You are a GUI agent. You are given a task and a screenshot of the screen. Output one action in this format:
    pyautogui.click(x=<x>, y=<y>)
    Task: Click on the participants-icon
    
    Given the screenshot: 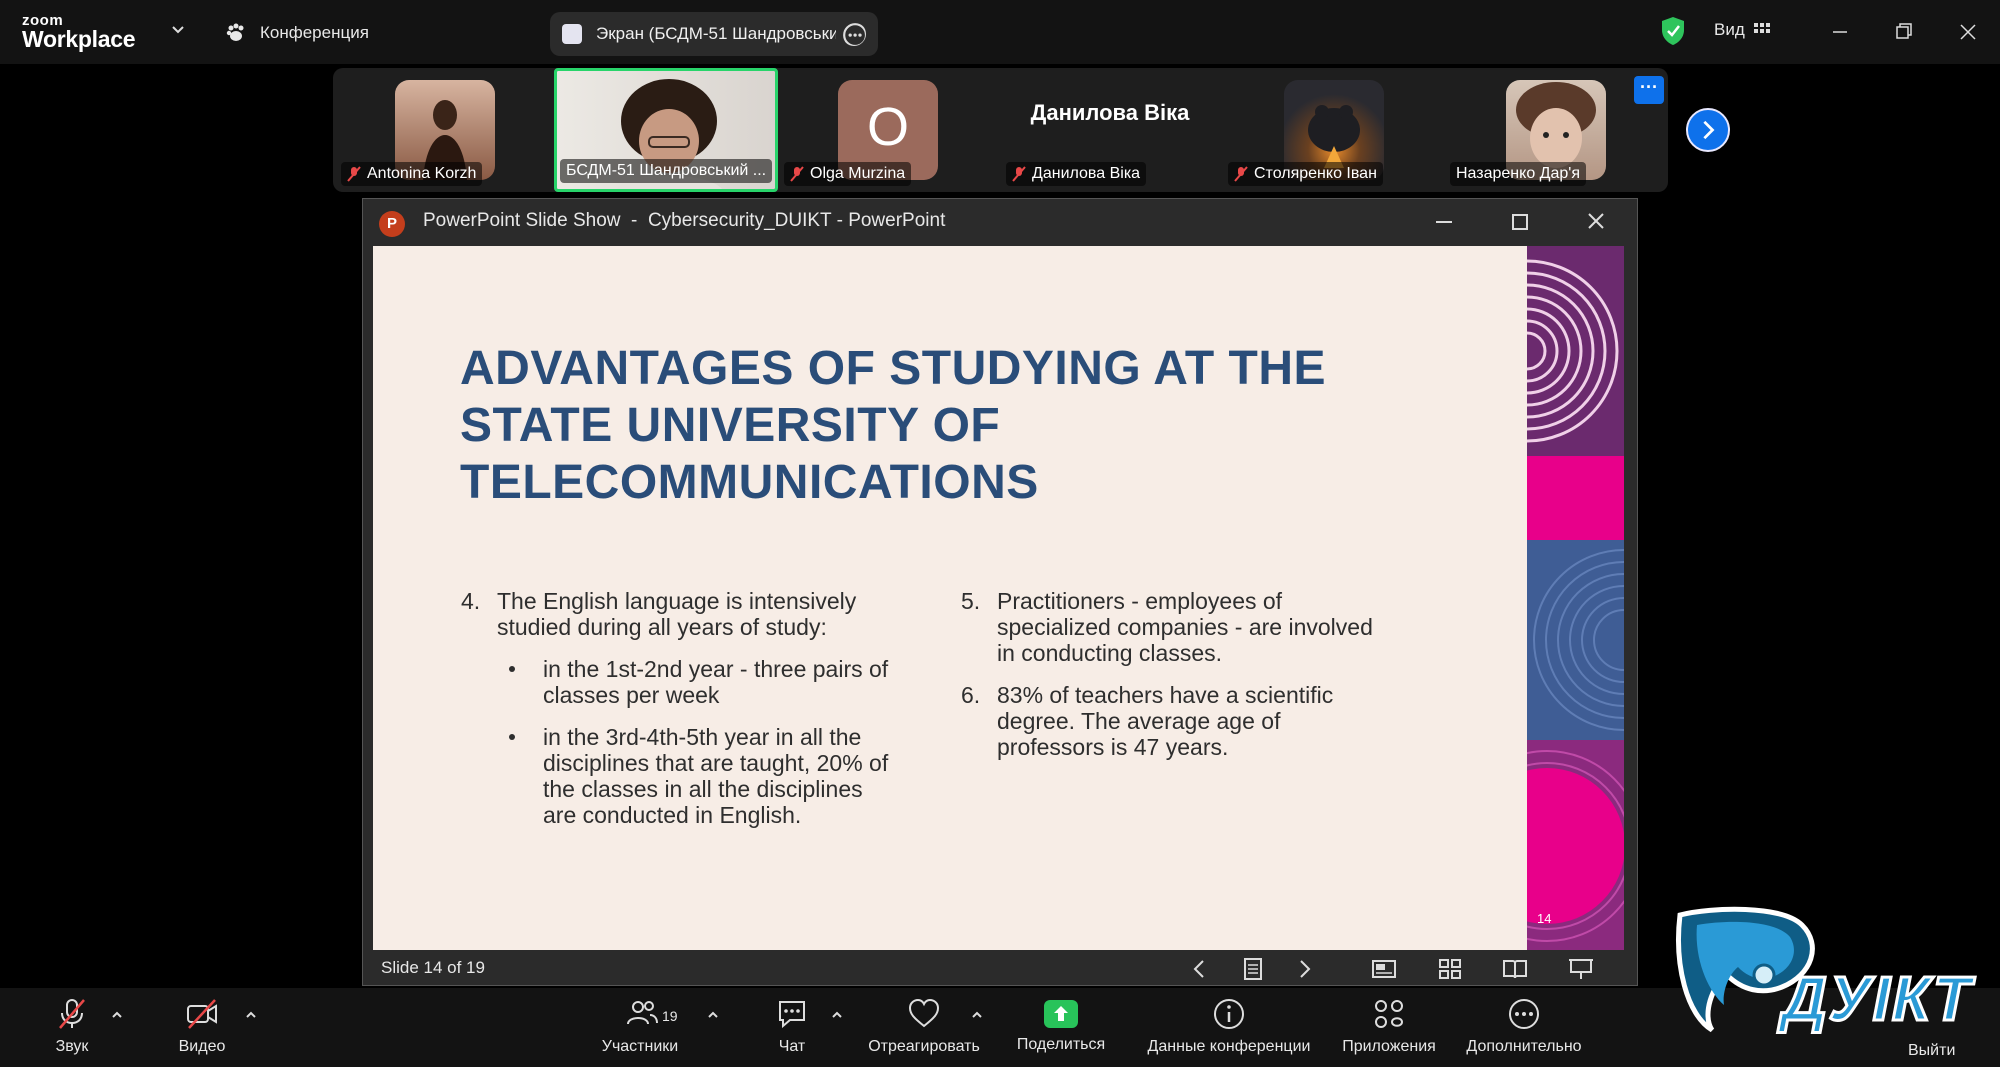 What is the action you would take?
    pyautogui.click(x=642, y=1013)
    